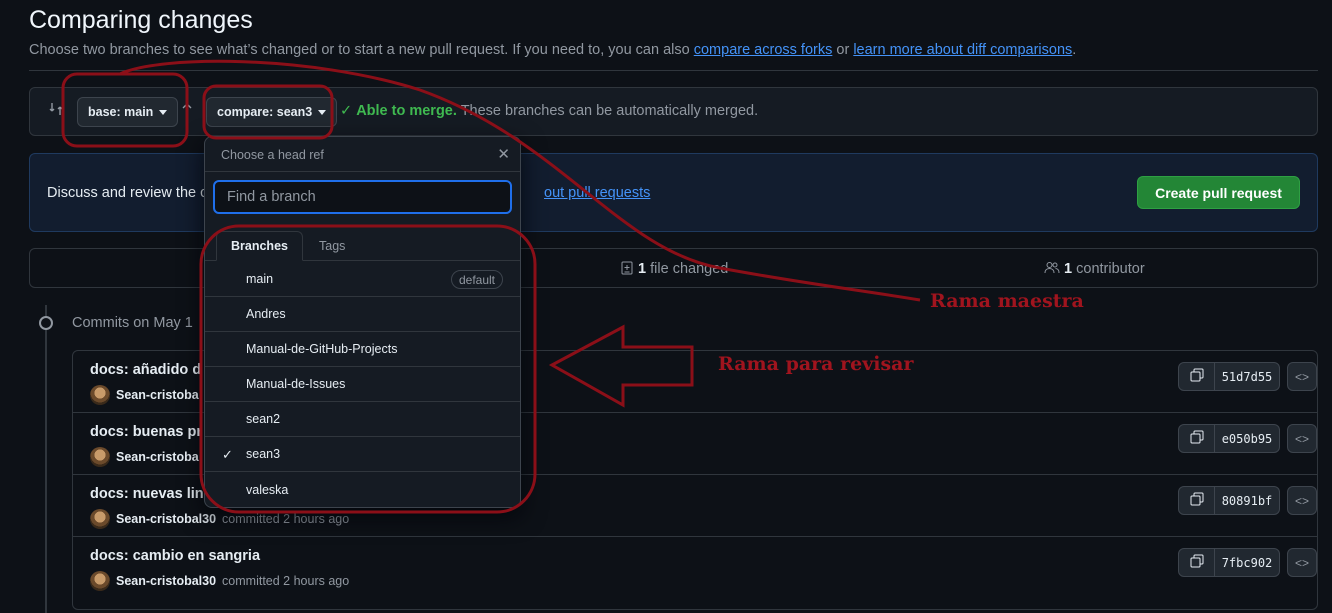  I want to click on branch-name: Manual-de-GitHub-Projects, so click(322, 349).